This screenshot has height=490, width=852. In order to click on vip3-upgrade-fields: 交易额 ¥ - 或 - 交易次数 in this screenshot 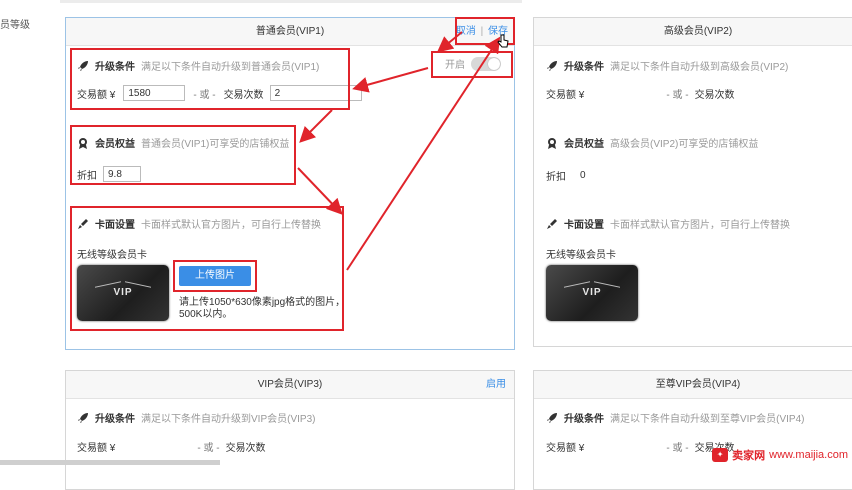, I will do `click(171, 446)`.